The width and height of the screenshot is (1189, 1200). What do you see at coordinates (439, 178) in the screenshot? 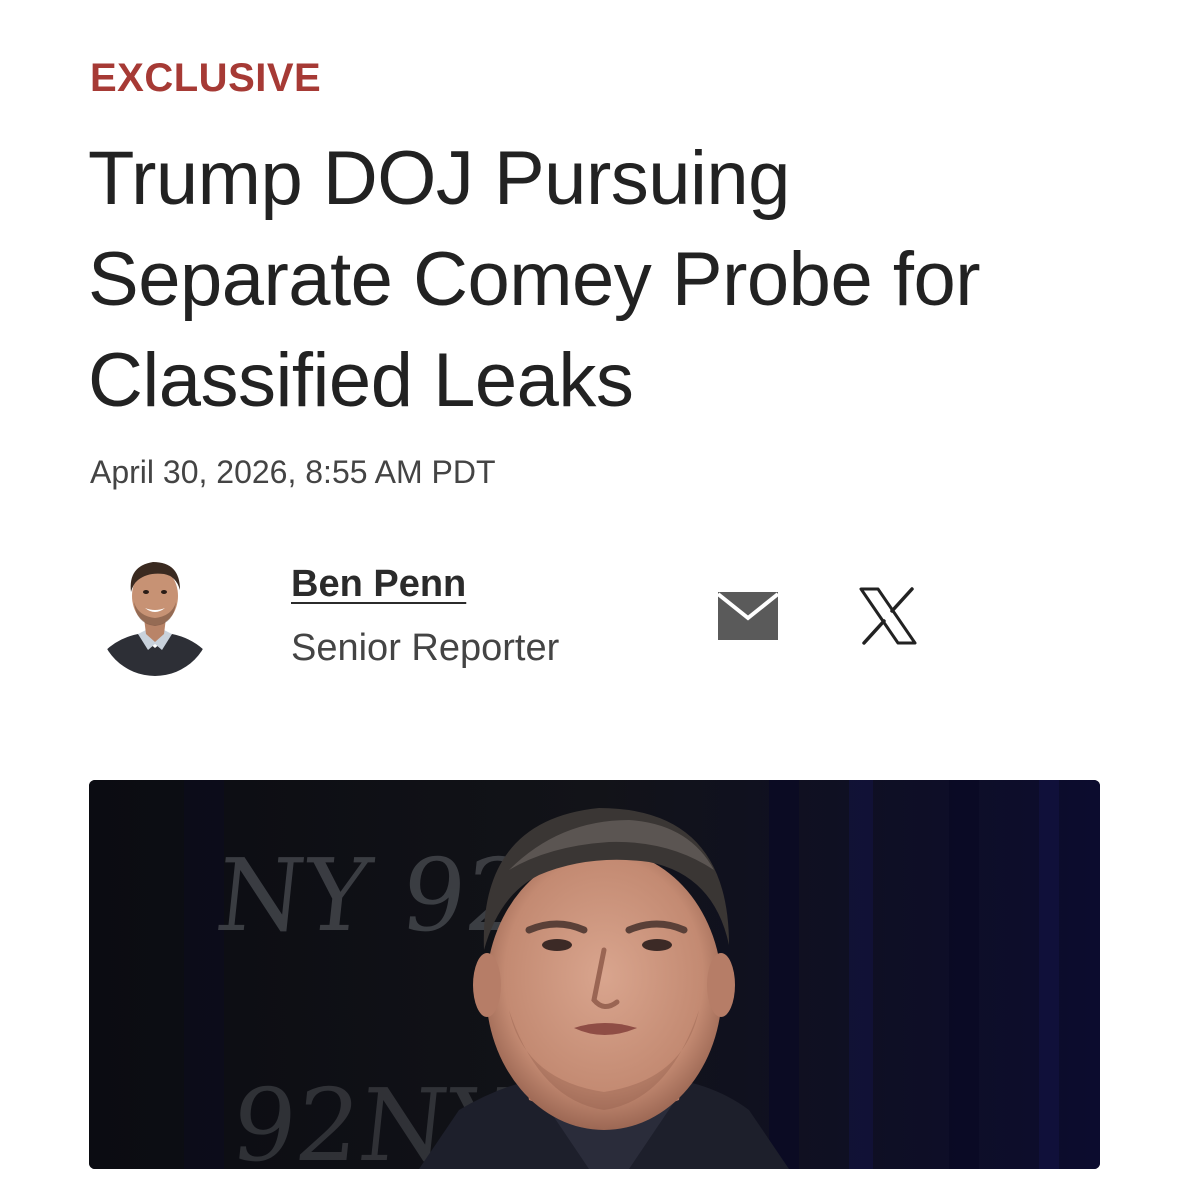
I see `headline-line-1: Trump DOJ Pursuing` at bounding box center [439, 178].